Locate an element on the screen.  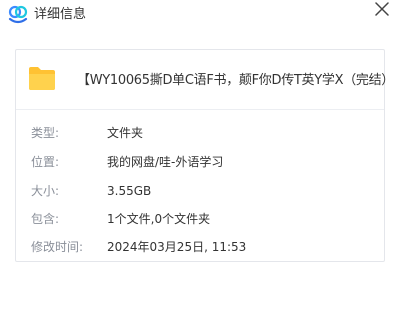
detail-row-size: 大小: 3.55GB is located at coordinates (200, 191).